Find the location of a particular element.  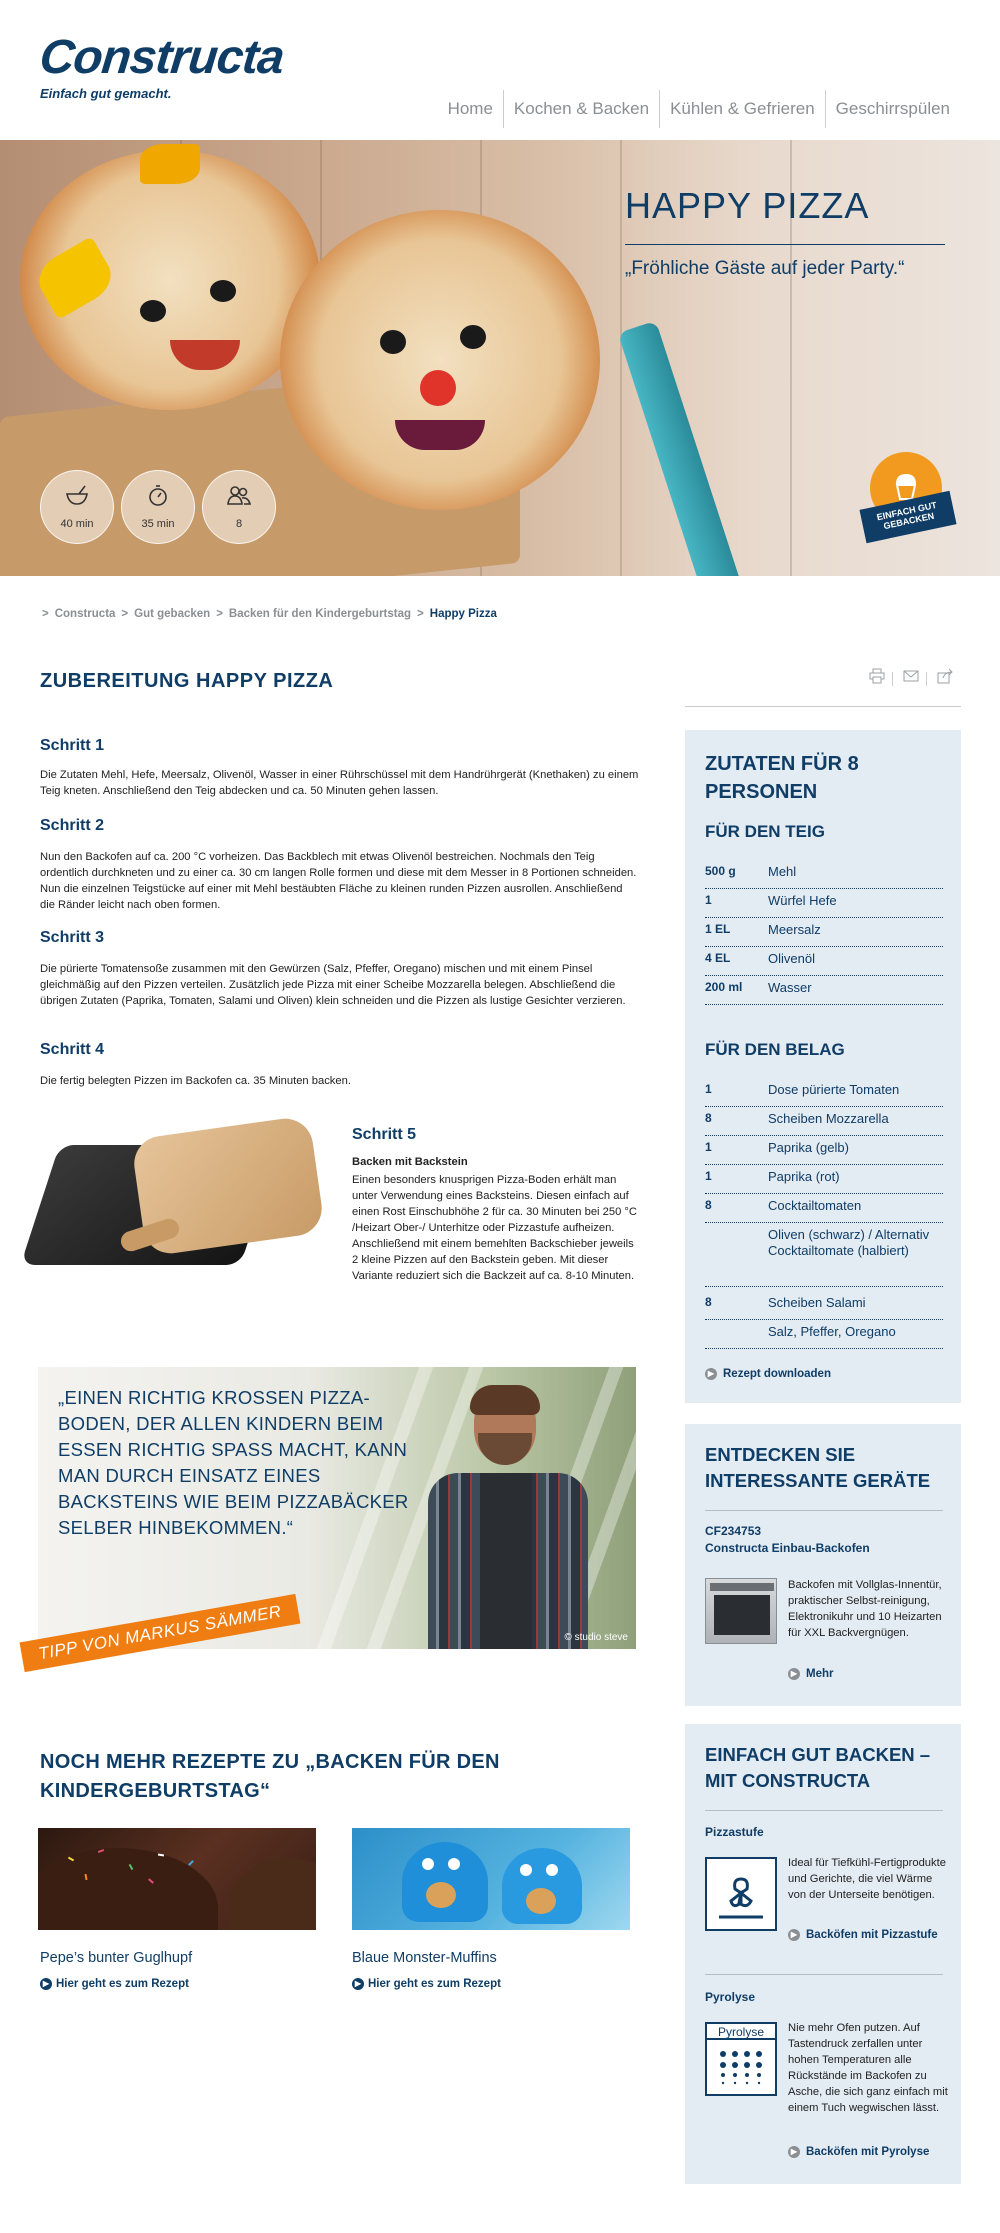

ingredient-name: Salz, Pfeffer, Oregano is located at coordinates (832, 1331).